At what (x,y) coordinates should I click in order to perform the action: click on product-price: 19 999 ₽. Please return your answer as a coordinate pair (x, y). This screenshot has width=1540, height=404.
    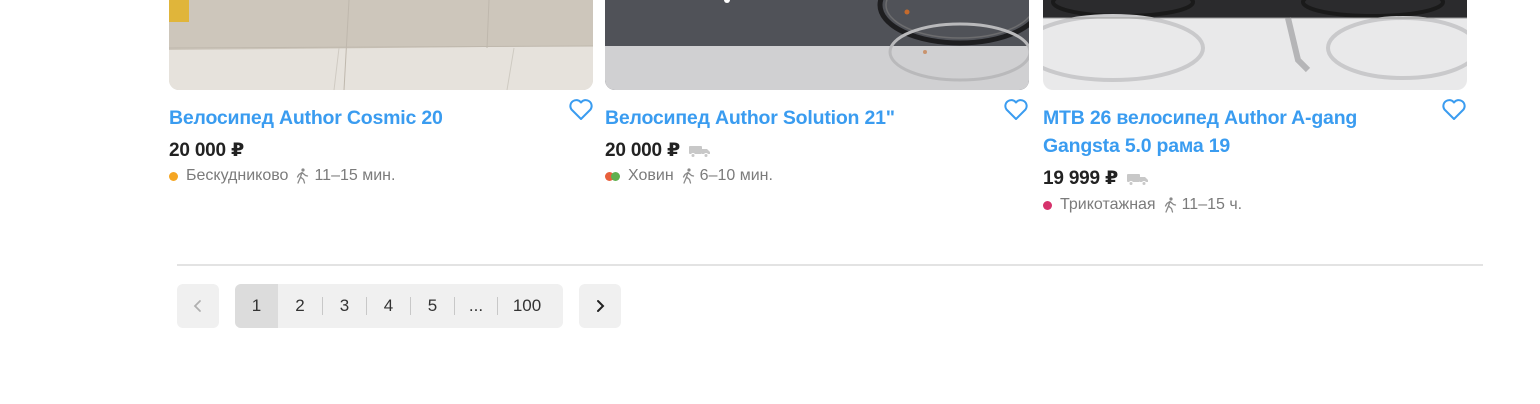
    Looking at the image, I should click on (1096, 178).